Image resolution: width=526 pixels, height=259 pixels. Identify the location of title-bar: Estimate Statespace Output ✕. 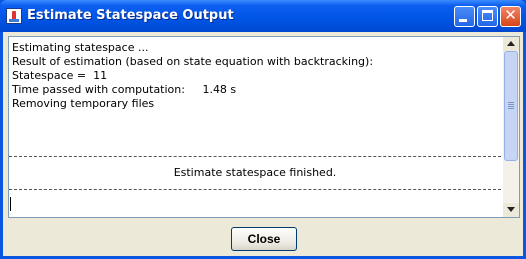
(263, 16).